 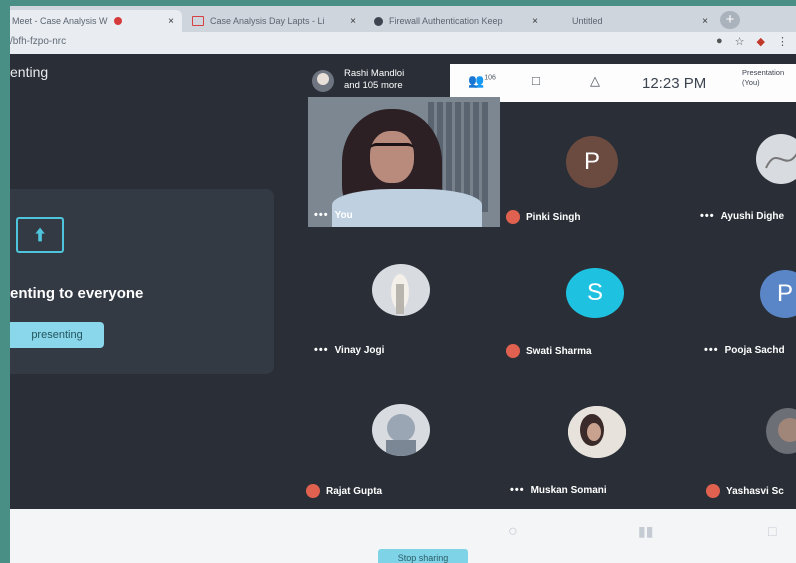 I want to click on hand-icon: ○, so click(x=513, y=532).